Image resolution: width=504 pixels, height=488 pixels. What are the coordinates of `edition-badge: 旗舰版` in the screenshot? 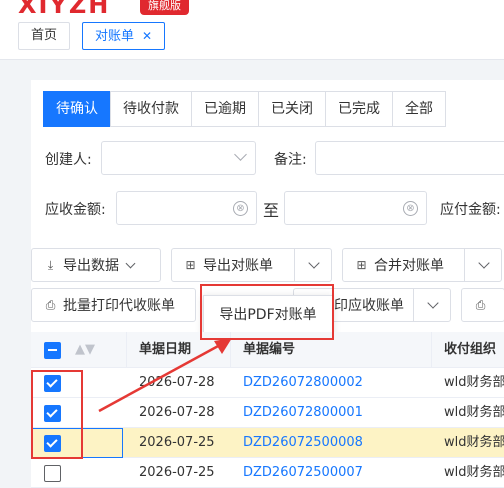 It's located at (164, 7).